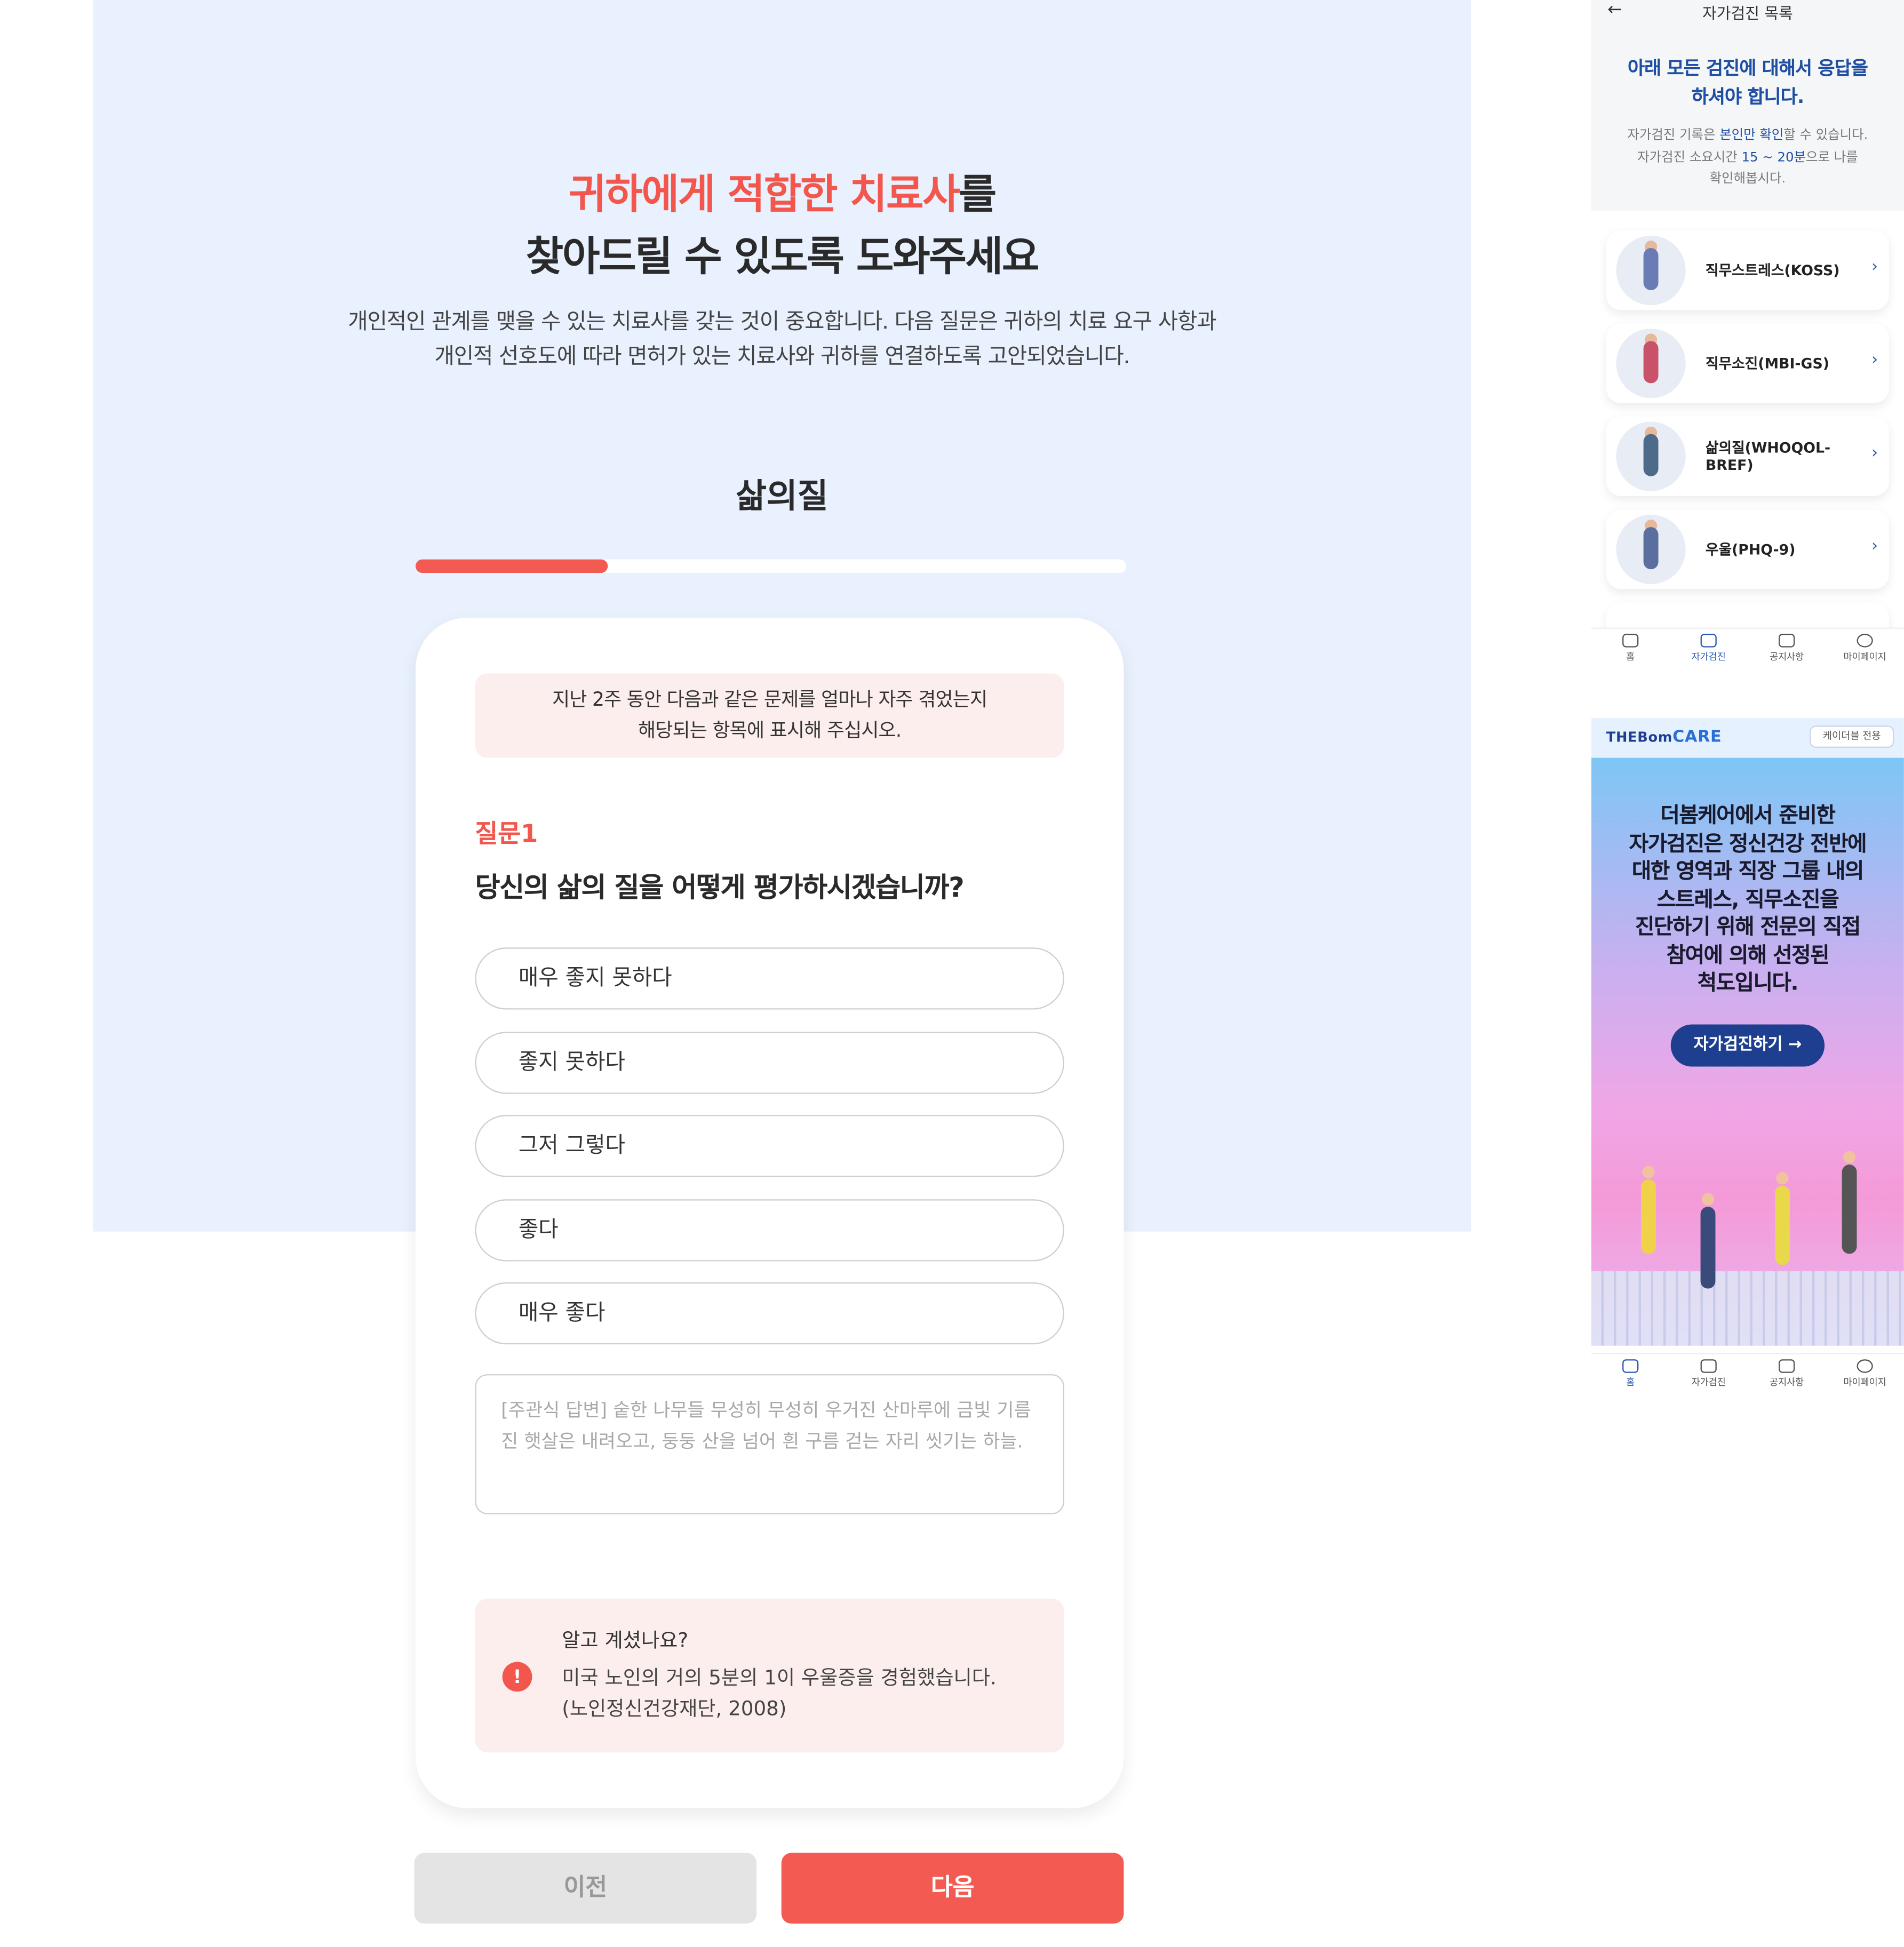  Describe the element at coordinates (1747, 738) in the screenshot. I see `phone2-header: THEBomCARE 케이더블 전용` at that location.